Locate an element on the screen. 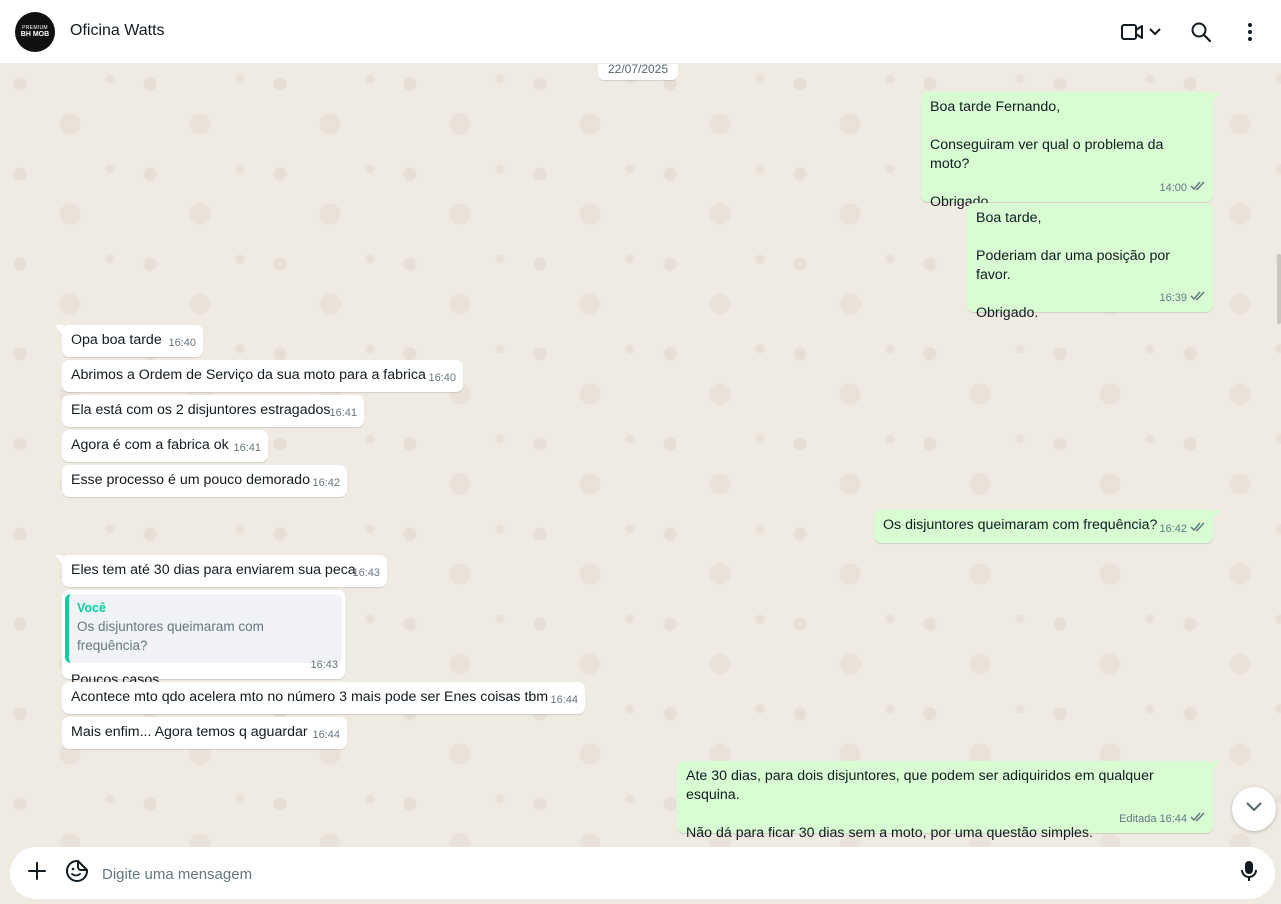  message-meta: 14:00 is located at coordinates (1182, 188).